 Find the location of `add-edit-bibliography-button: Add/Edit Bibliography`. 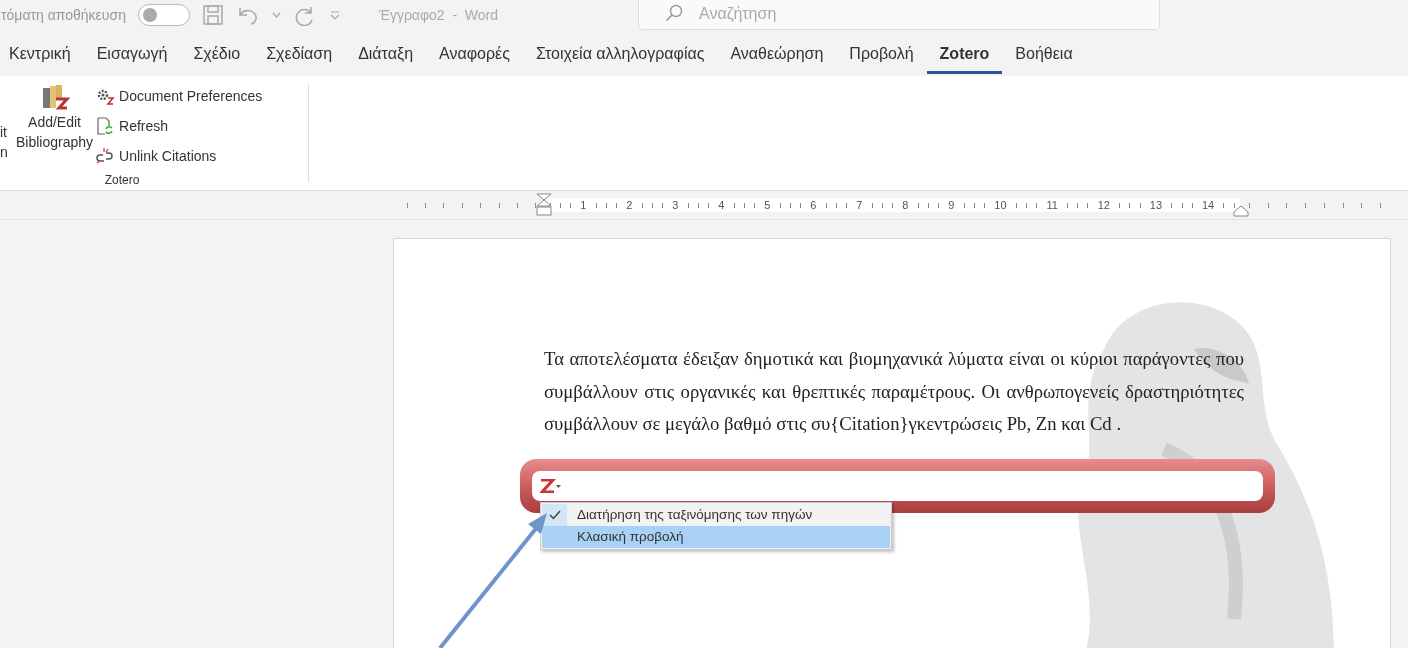

add-edit-bibliography-button: Add/Edit Bibliography is located at coordinates (55, 125).